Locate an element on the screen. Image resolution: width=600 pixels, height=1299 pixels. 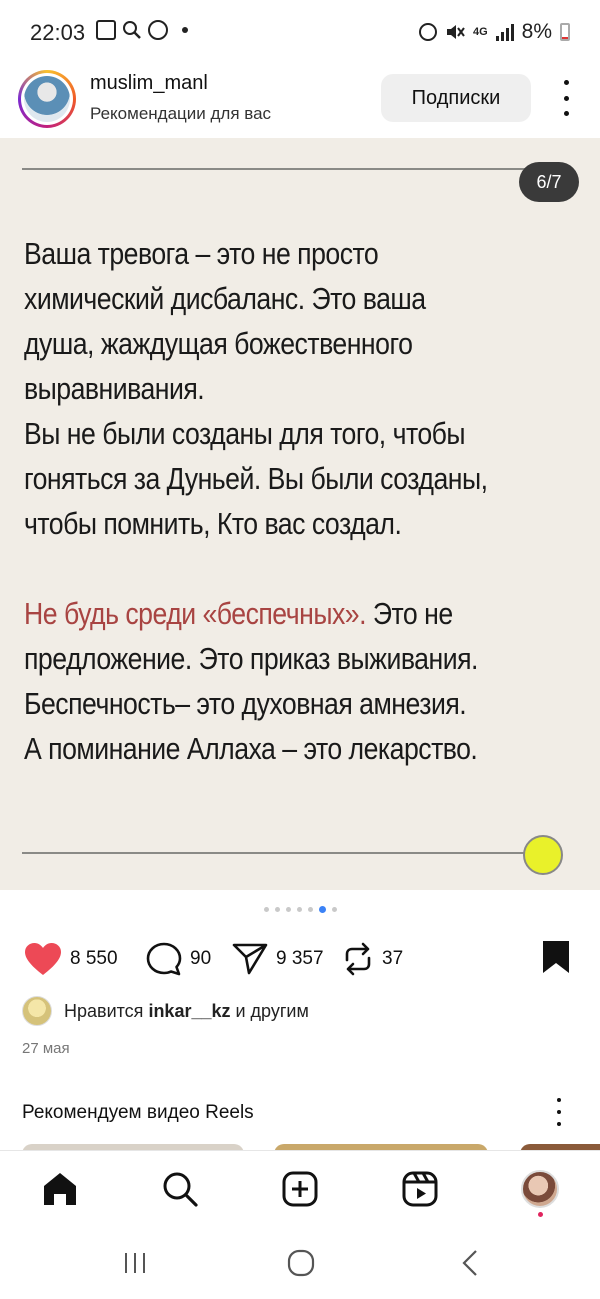
likes-summary: Нравится inkar__kz и другим is located at coordinates (165, 1011).